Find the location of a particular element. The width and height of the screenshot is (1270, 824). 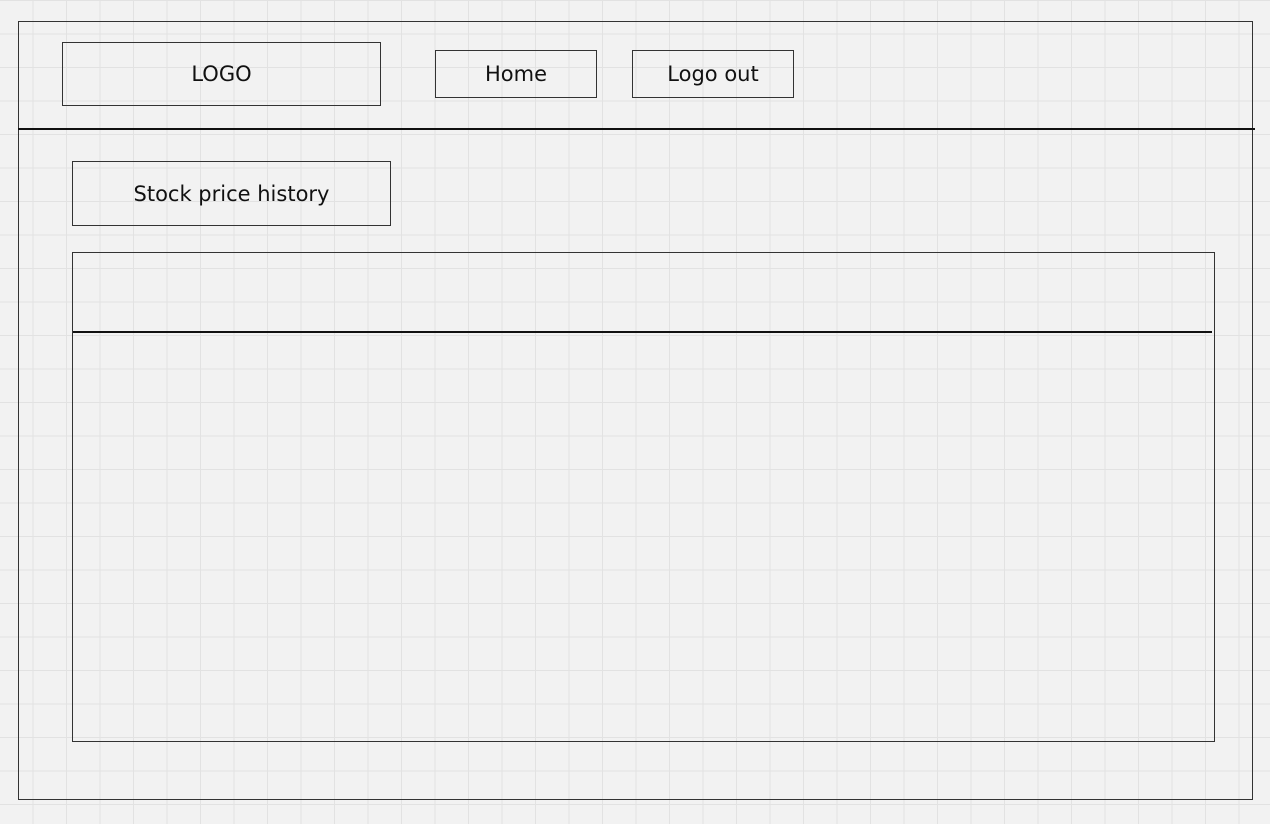

header-divider is located at coordinates (636, 129).